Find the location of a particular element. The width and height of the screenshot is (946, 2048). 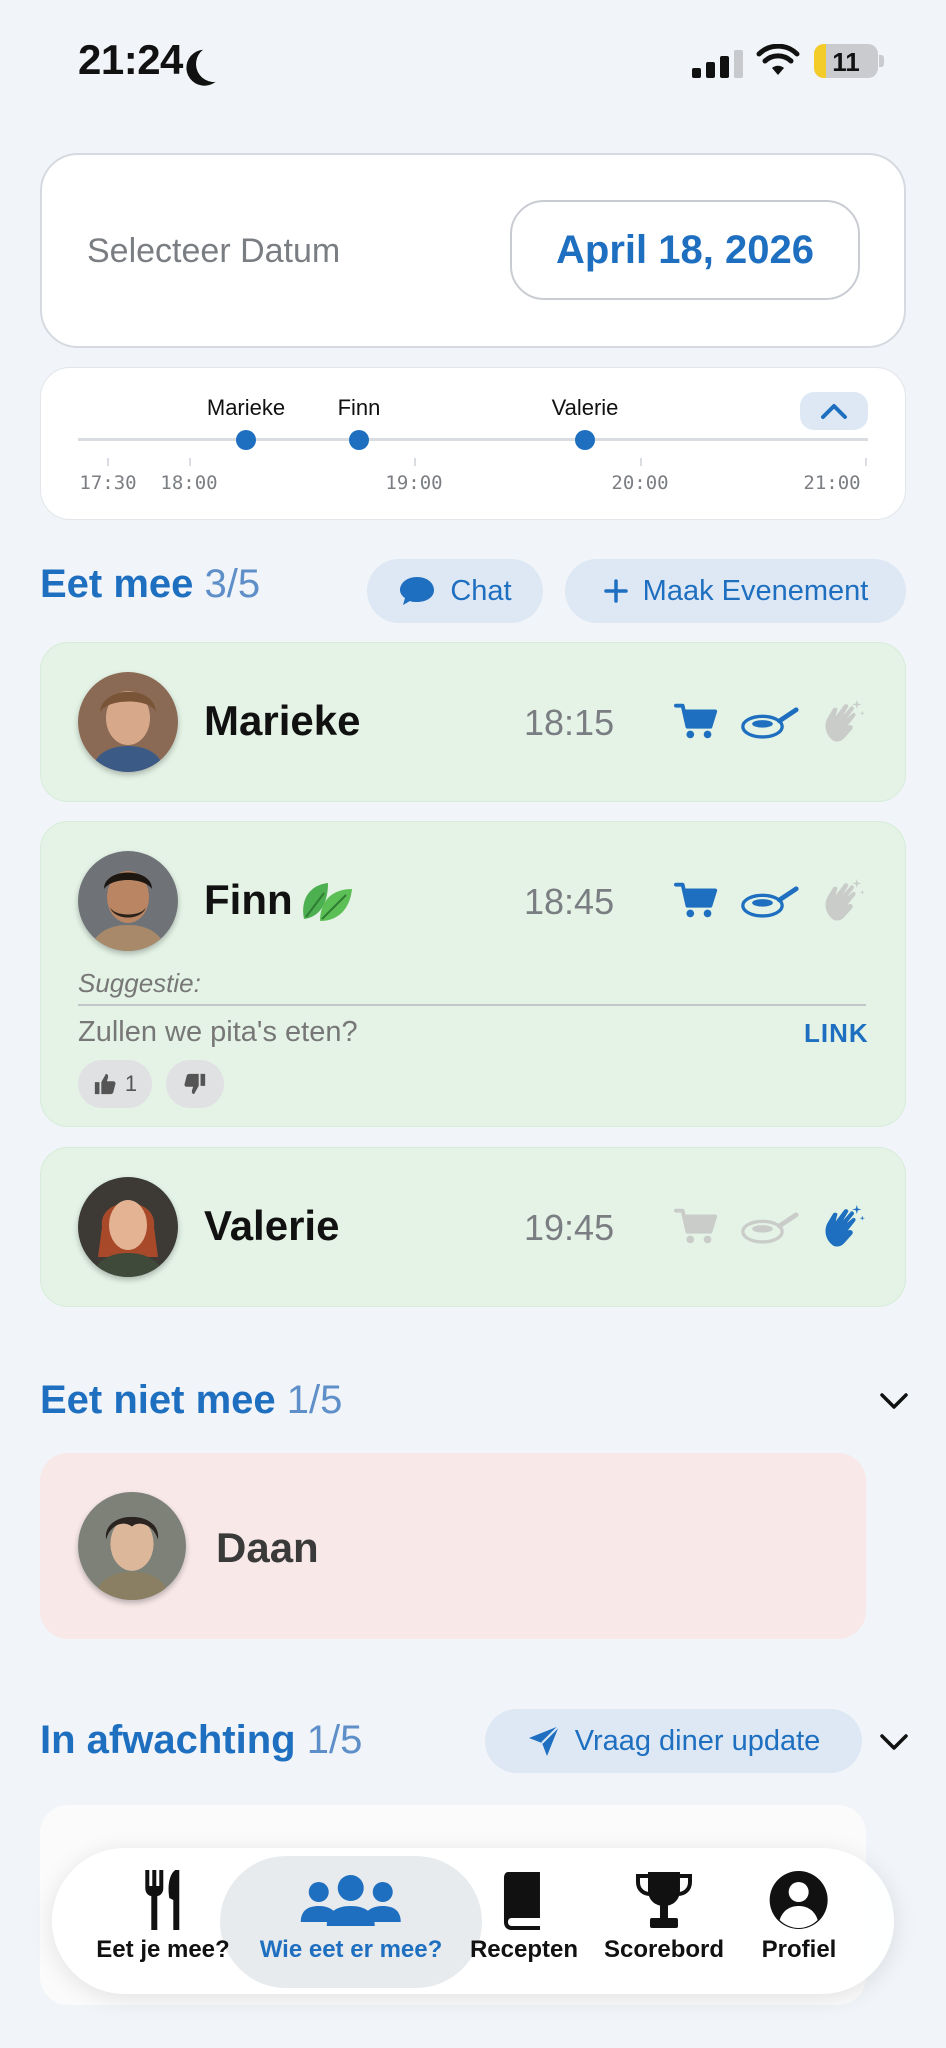

cutlery-icon is located at coordinates (162, 1900).